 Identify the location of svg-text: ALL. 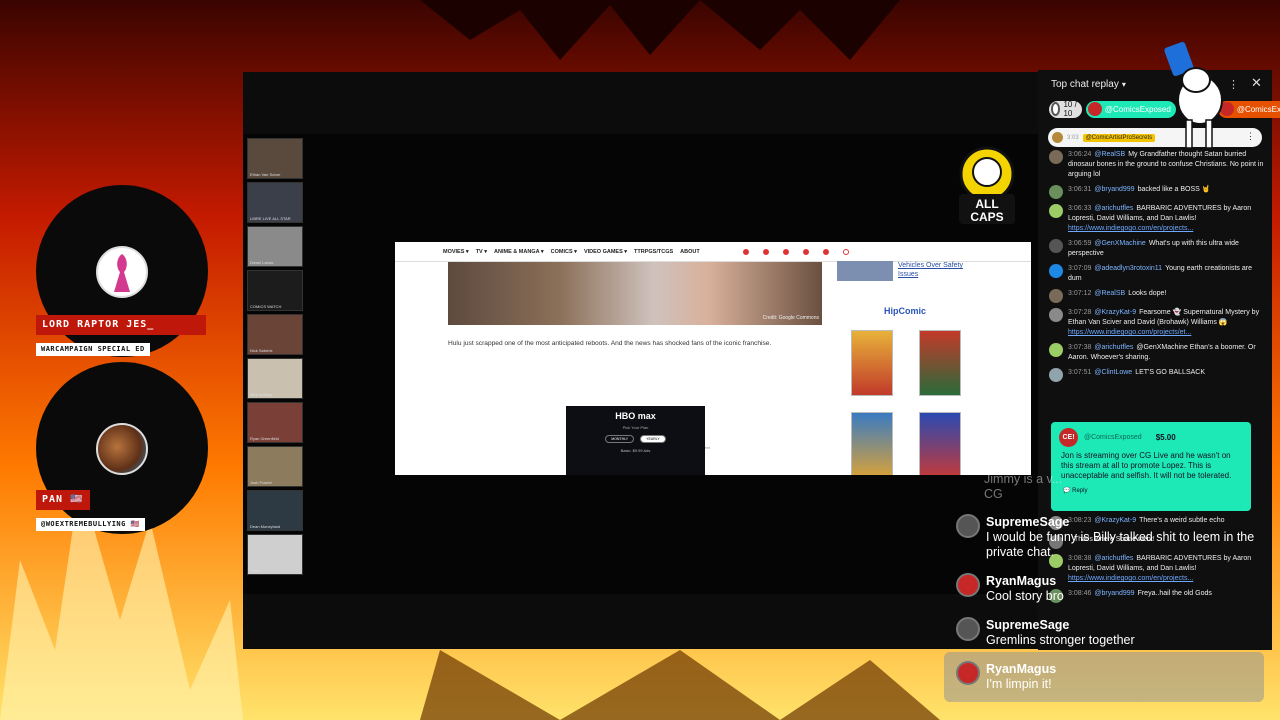
(986, 204).